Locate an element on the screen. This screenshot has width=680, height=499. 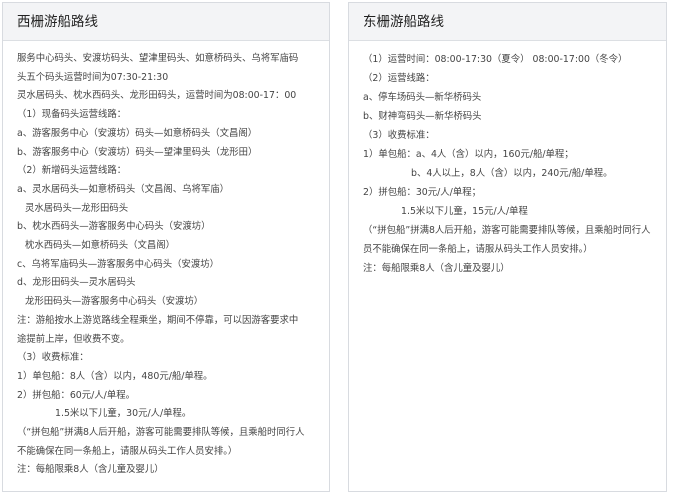
route-text-line: 1.5米以下儿童，15元/人/单程 is located at coordinates (464, 211).